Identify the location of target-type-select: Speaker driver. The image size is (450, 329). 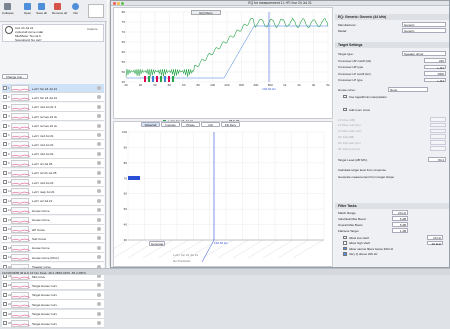
(424, 53).